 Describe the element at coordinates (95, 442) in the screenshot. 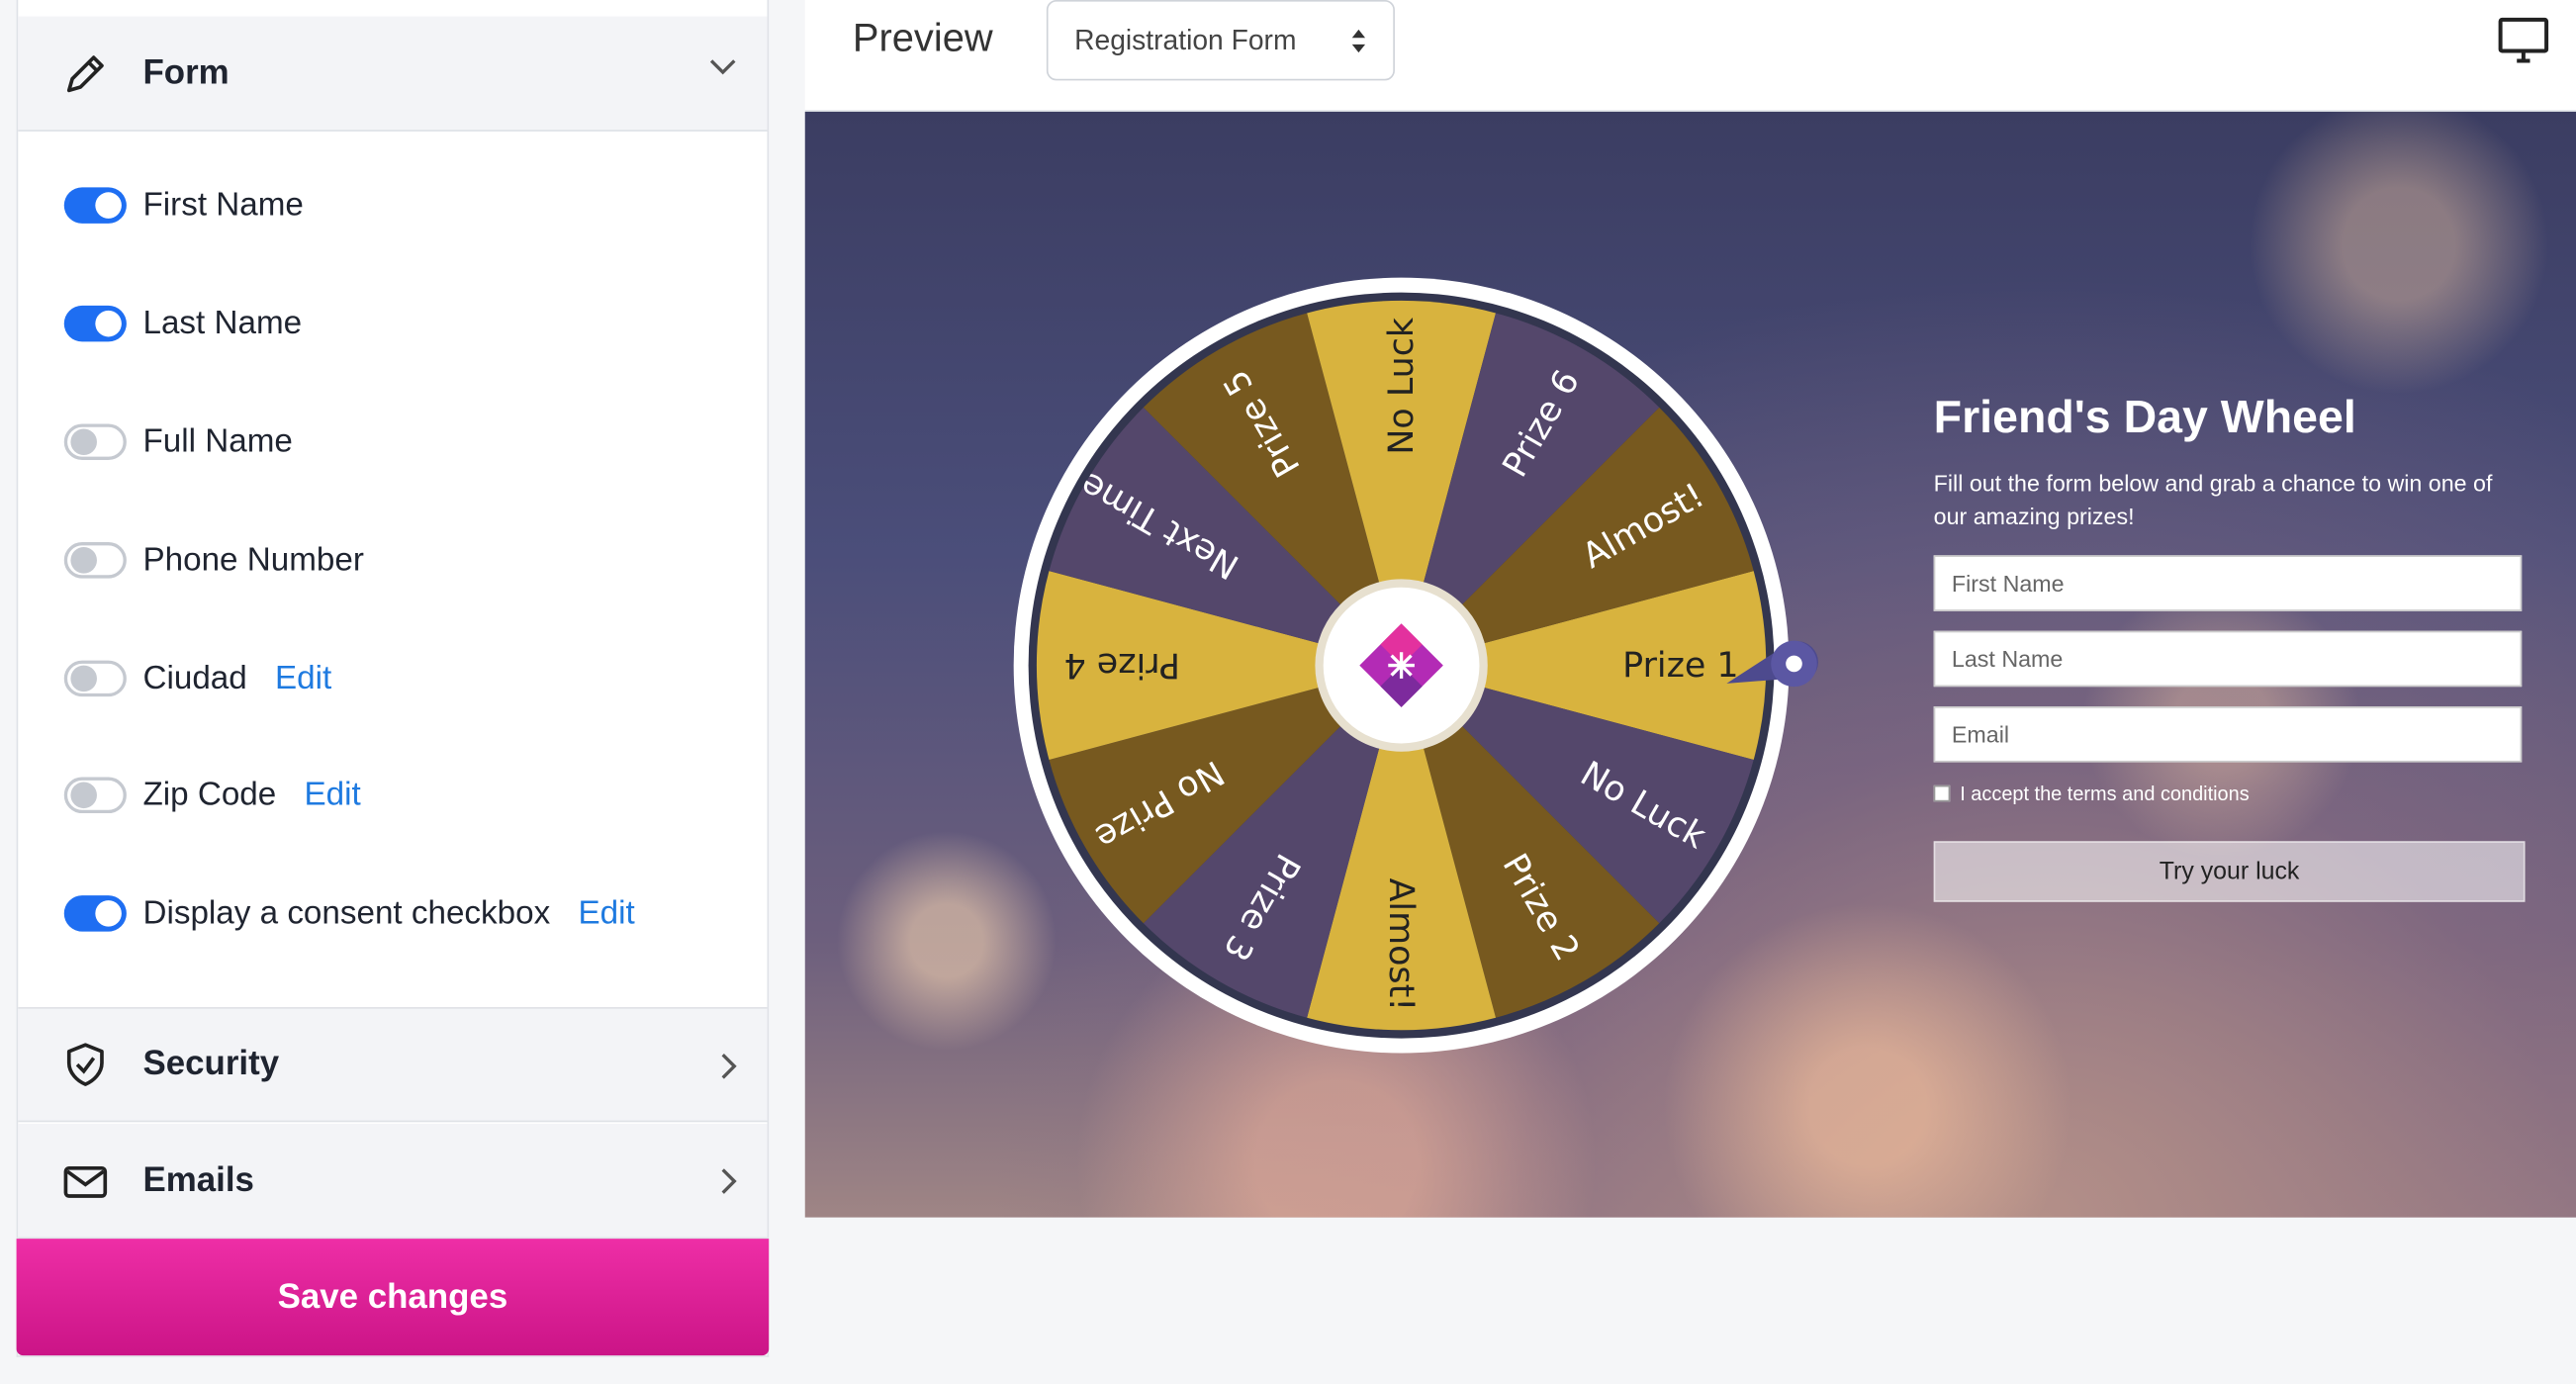

I see `full-name-toggle` at that location.